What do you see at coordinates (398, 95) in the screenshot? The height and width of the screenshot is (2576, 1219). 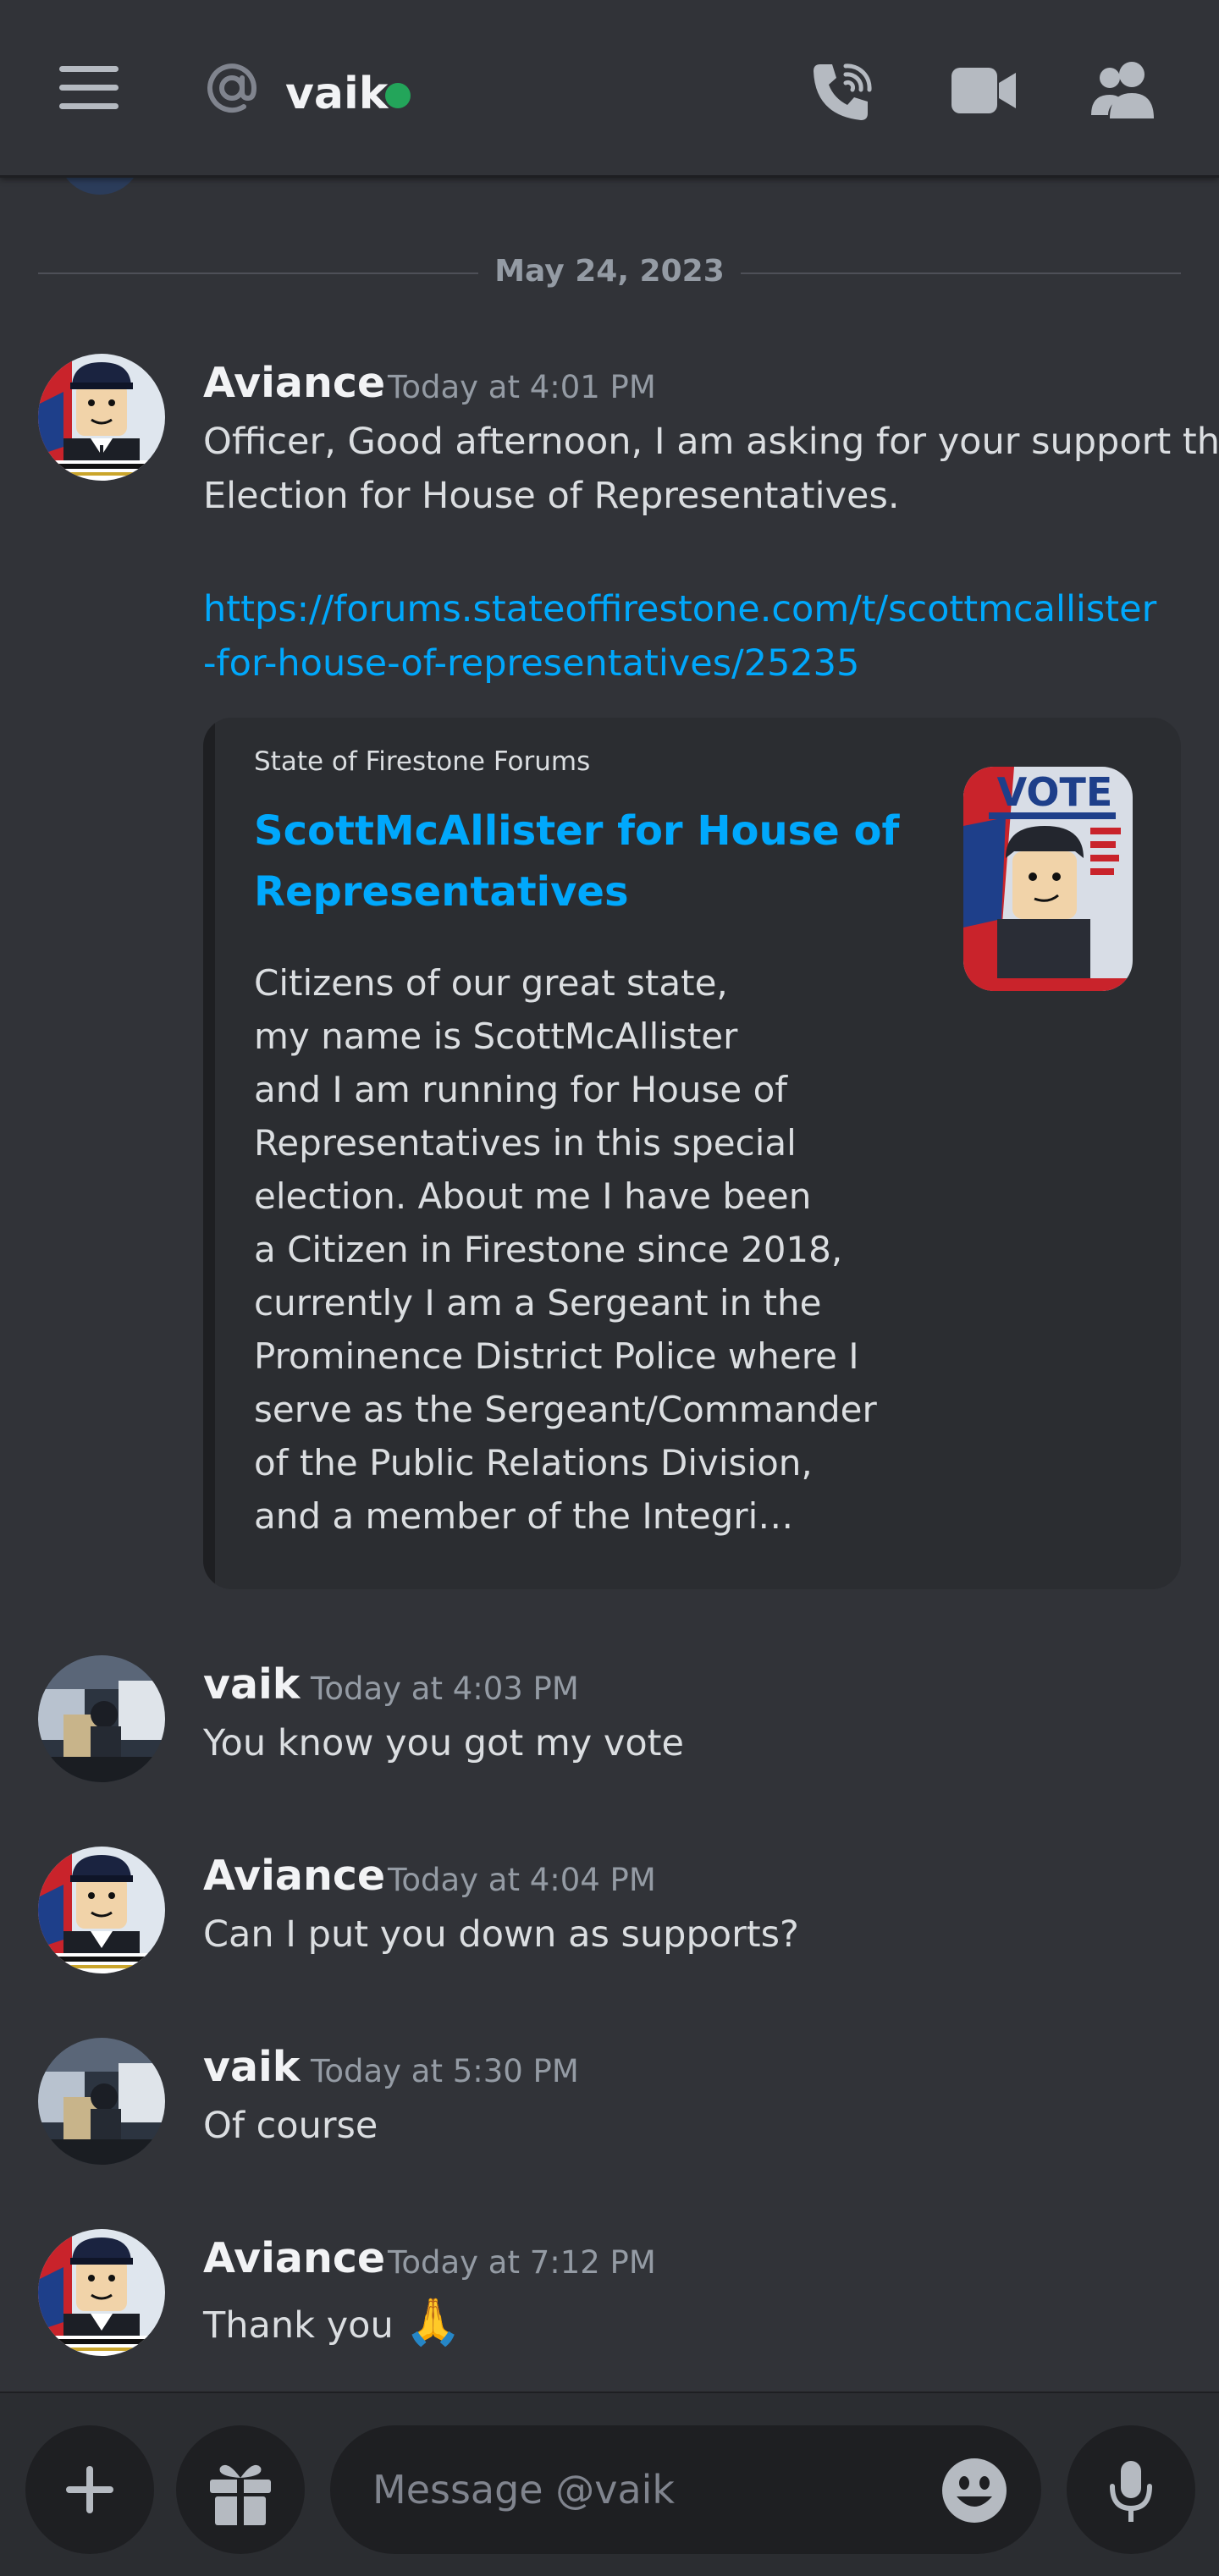 I see `online-status-indicator` at bounding box center [398, 95].